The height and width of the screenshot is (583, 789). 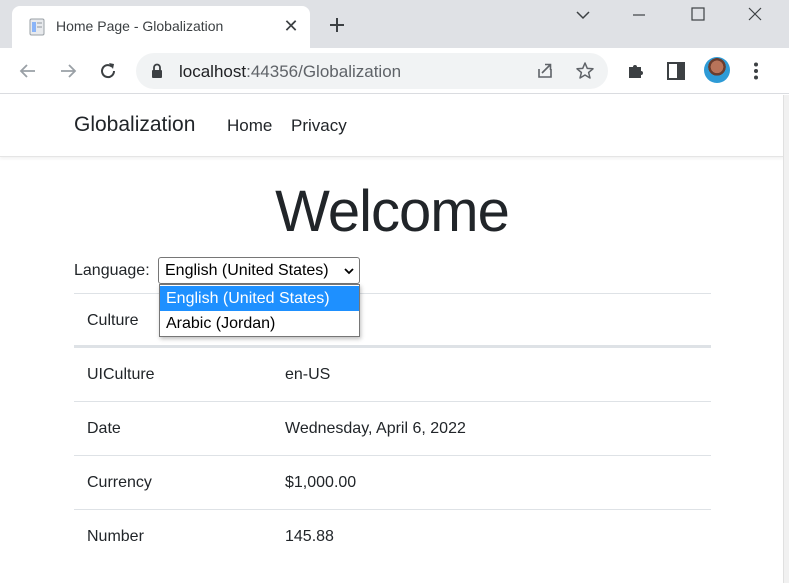 What do you see at coordinates (636, 71) in the screenshot?
I see `extensions-puzzle-icon` at bounding box center [636, 71].